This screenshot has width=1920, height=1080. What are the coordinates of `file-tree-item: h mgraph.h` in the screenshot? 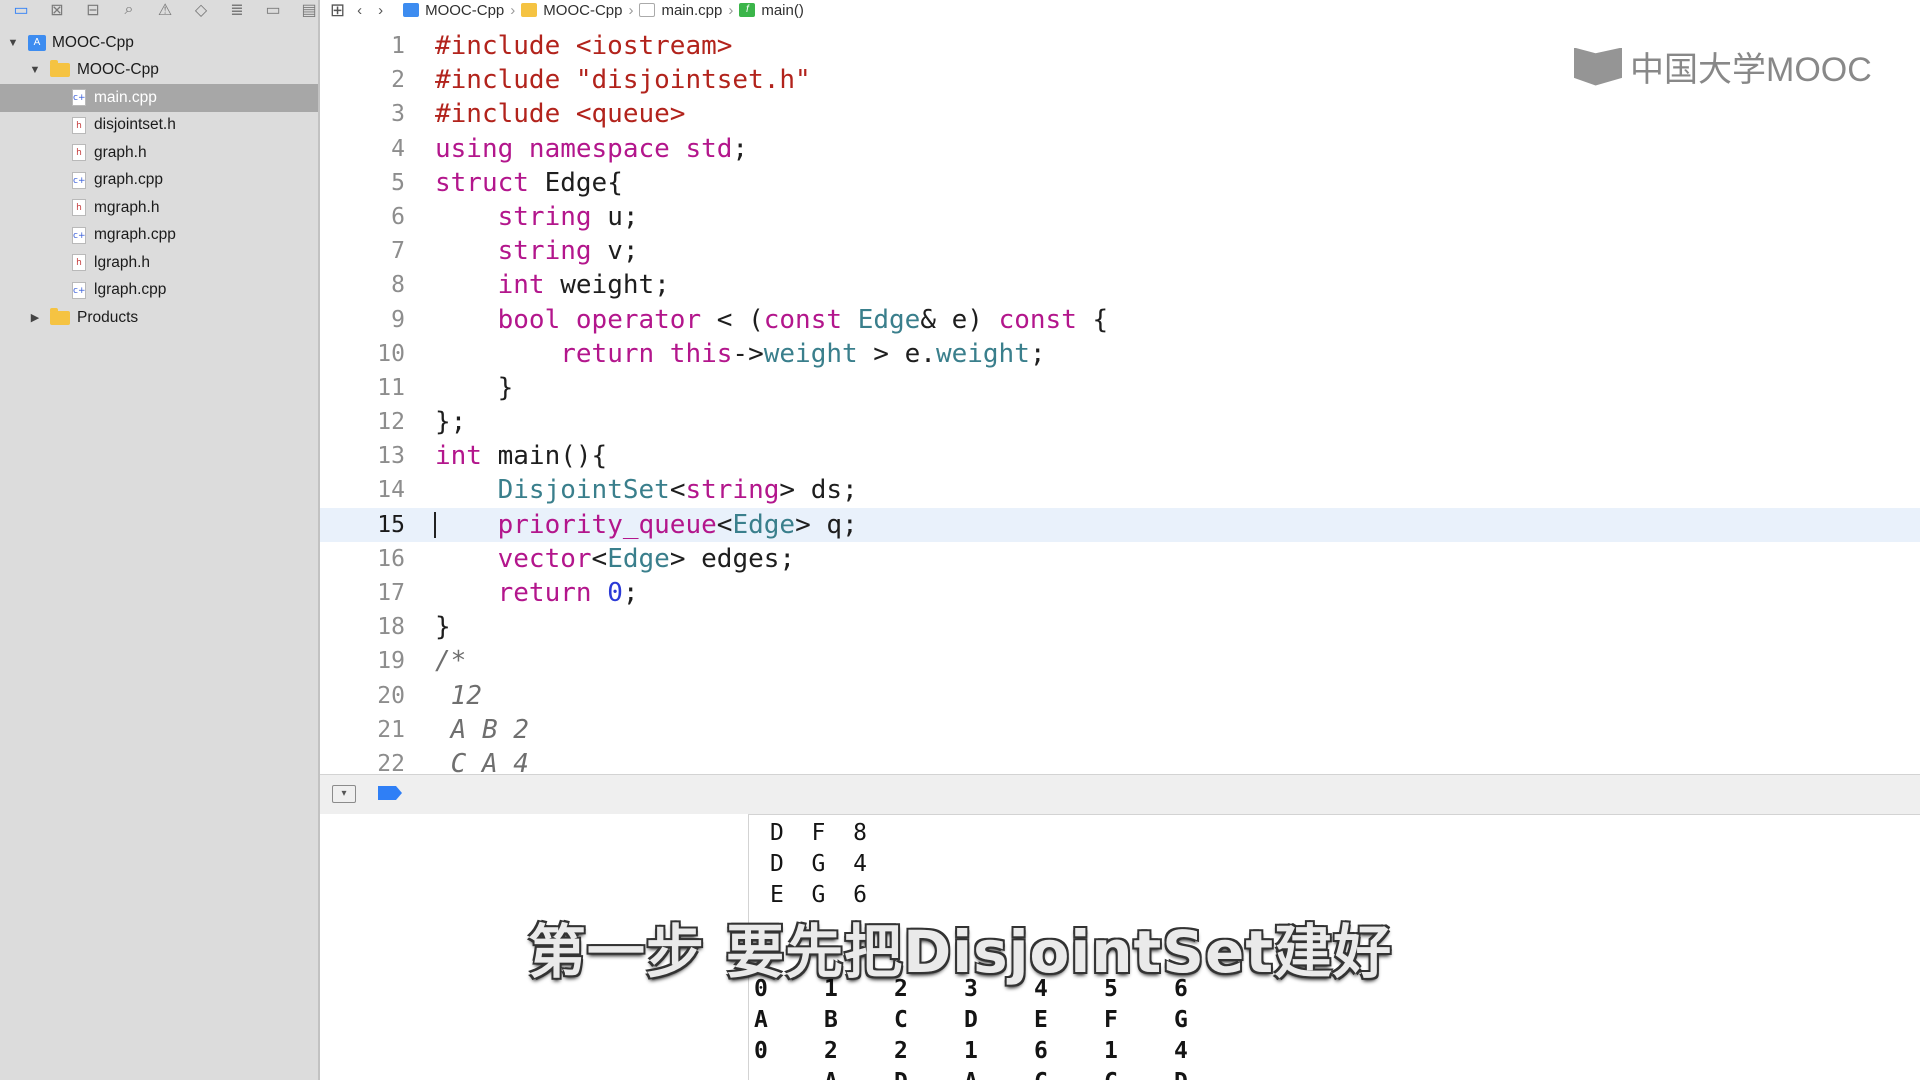 It's located at (159, 208).